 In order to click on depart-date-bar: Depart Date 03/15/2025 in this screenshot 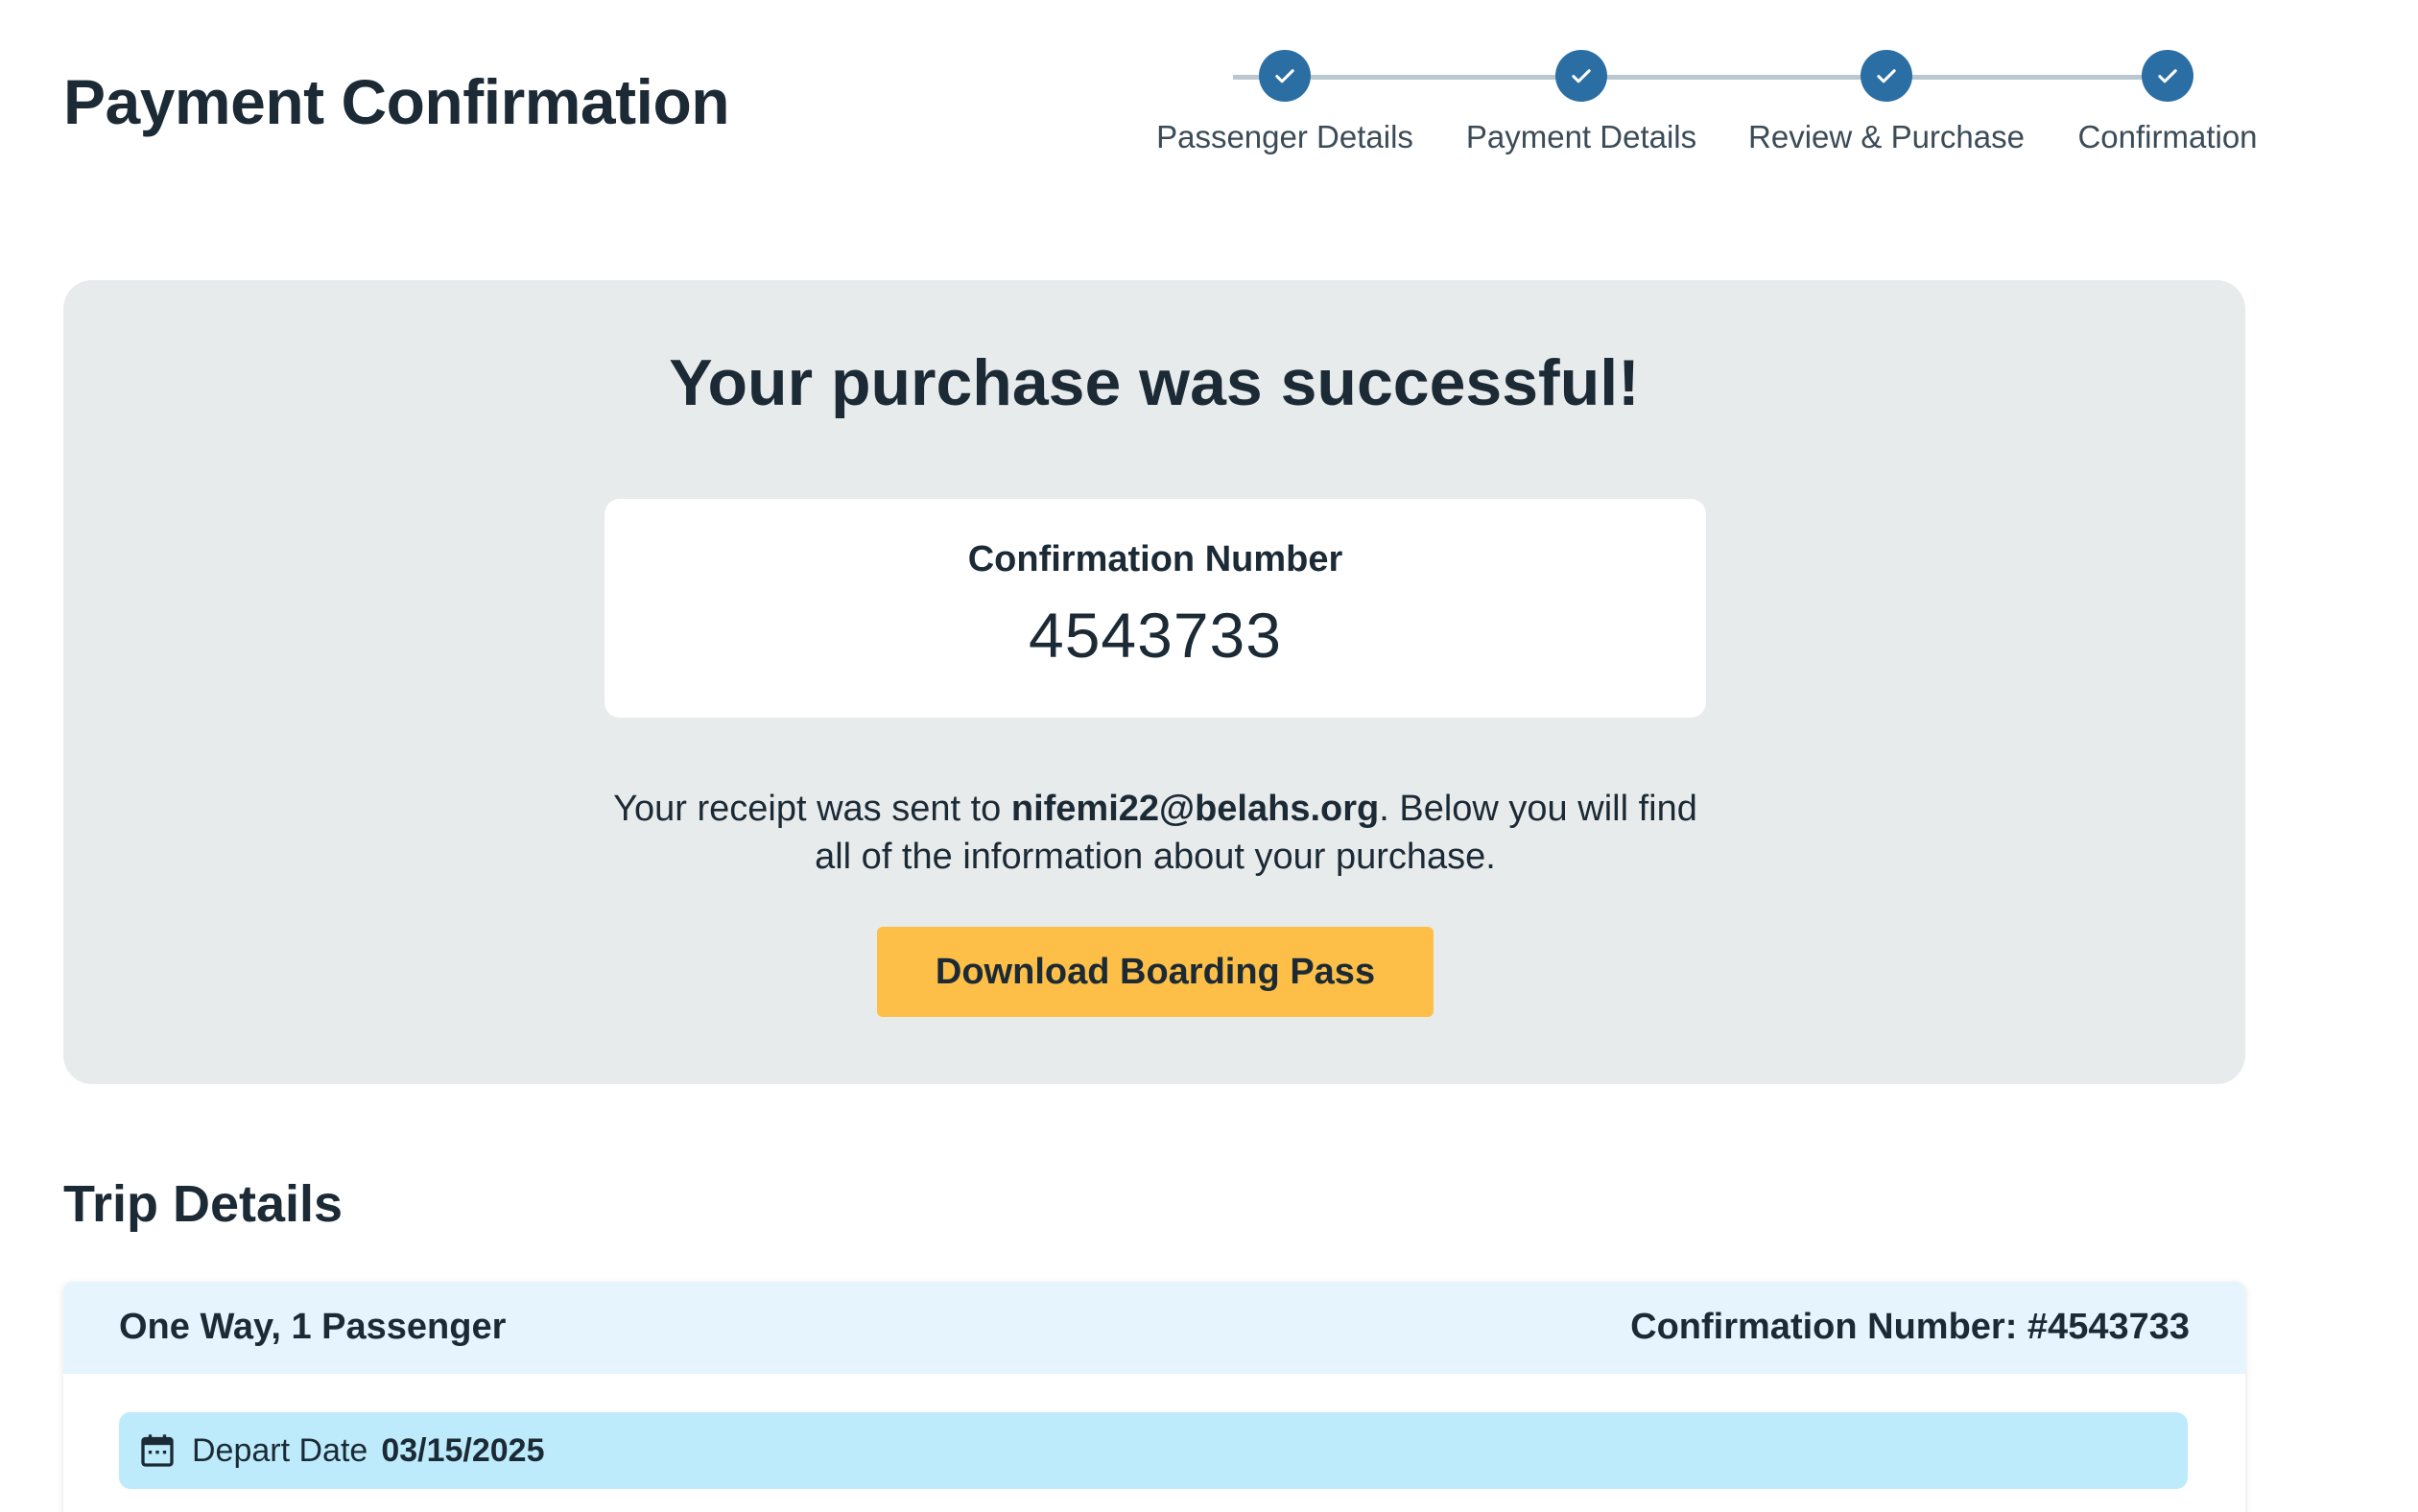, I will do `click(1153, 1450)`.